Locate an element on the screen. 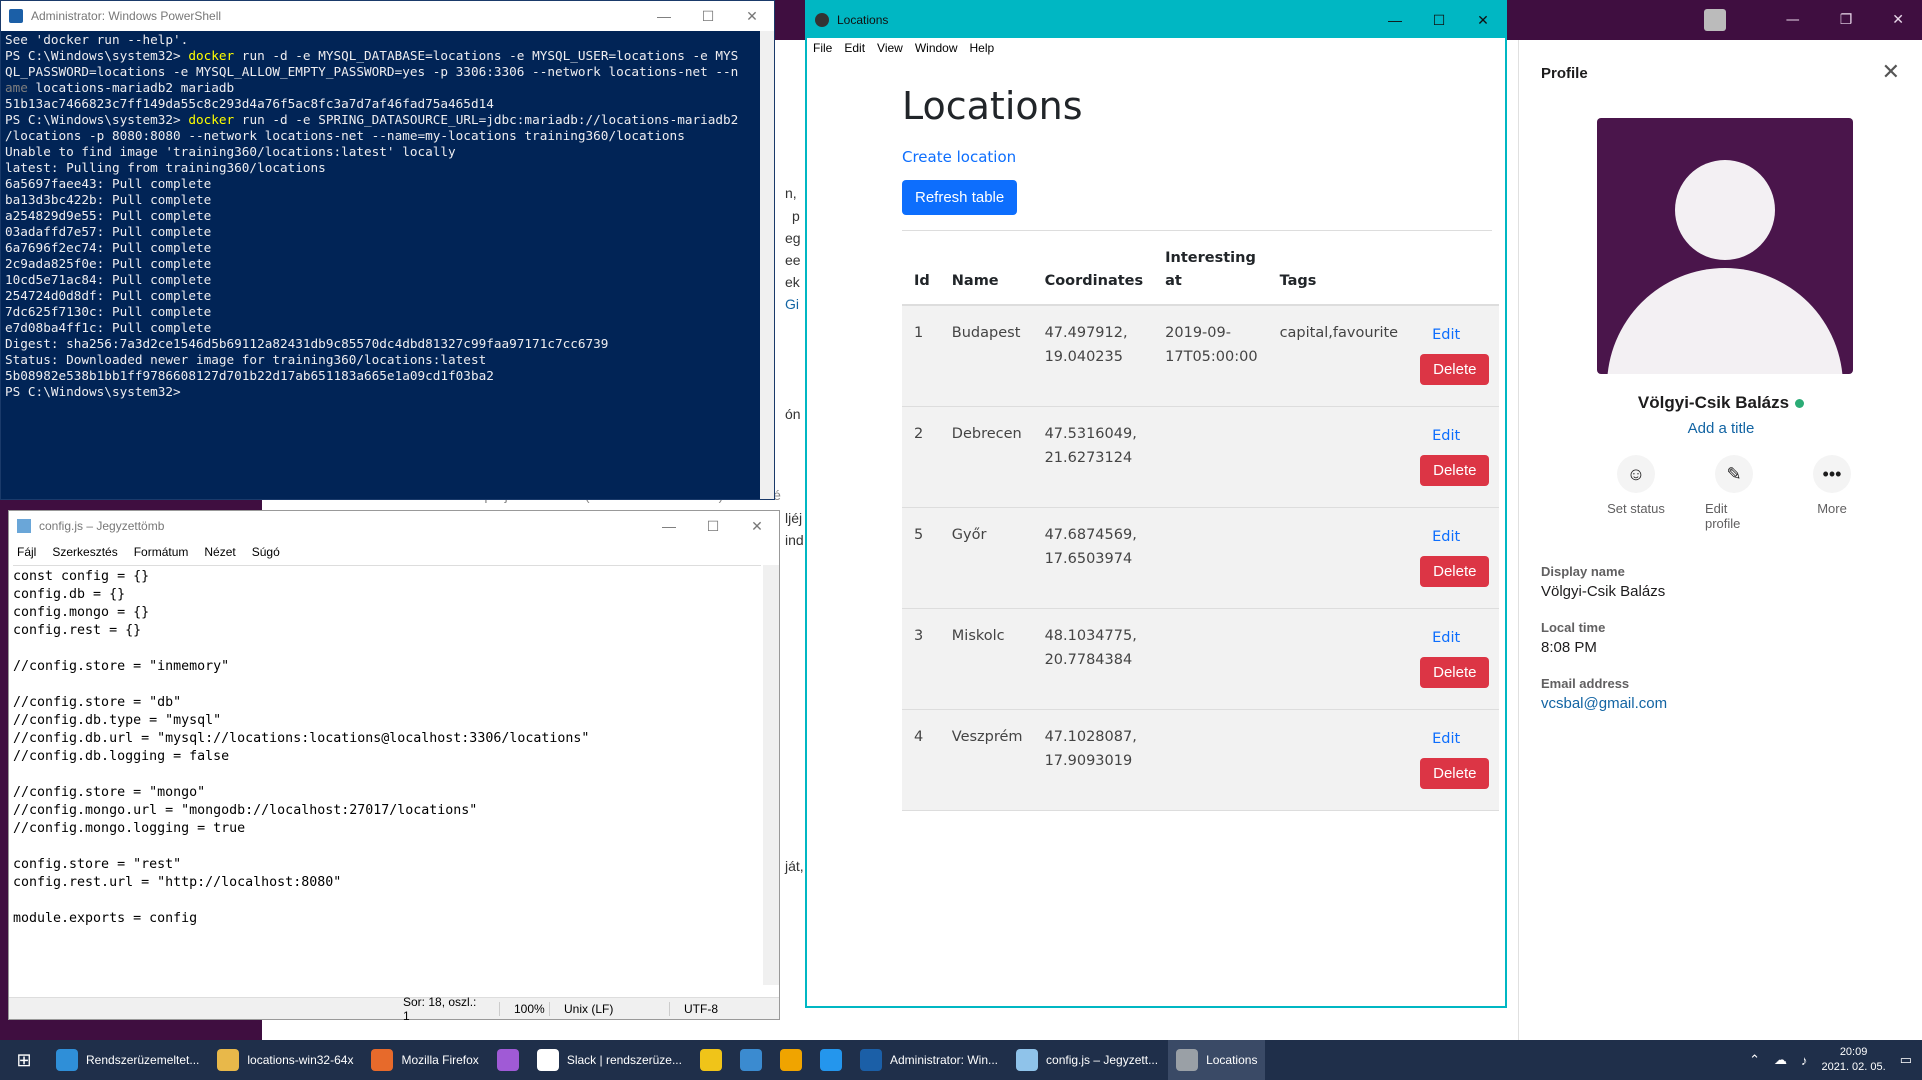 The height and width of the screenshot is (1080, 1922). menu-view: View is located at coordinates (890, 48).